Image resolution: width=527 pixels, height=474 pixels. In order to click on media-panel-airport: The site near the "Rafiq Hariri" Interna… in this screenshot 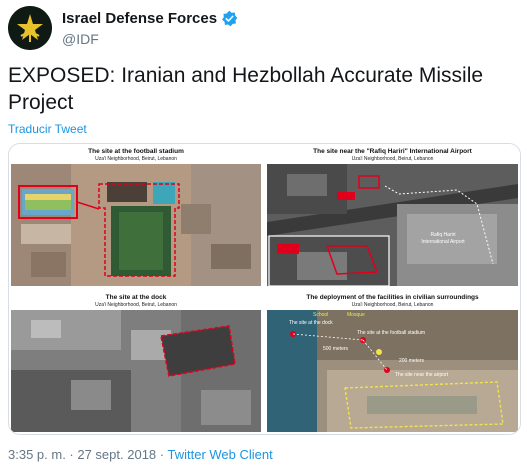, I will do `click(392, 216)`.